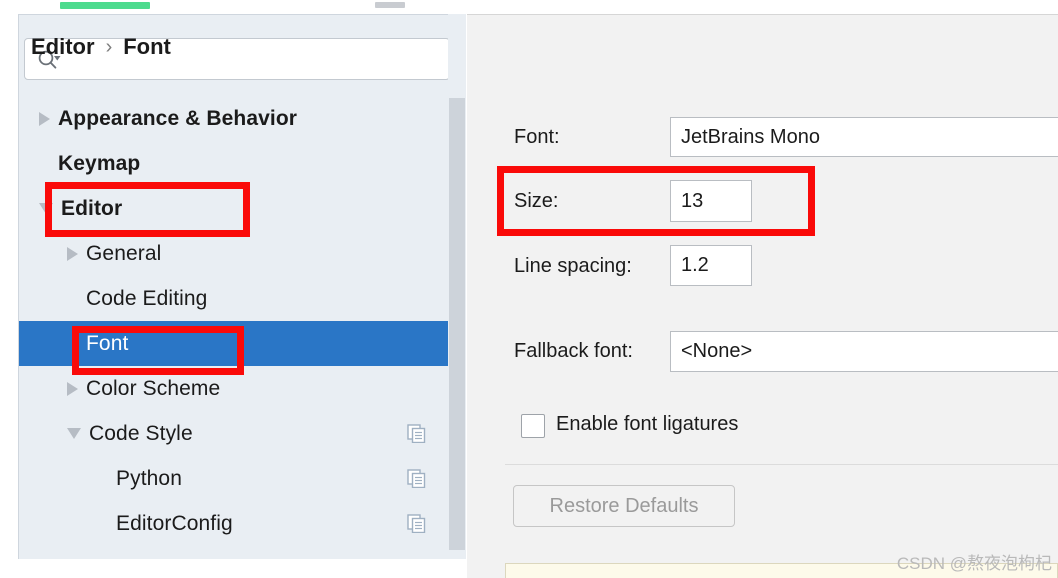  I want to click on sidebar-item-python: Python, so click(242, 478).